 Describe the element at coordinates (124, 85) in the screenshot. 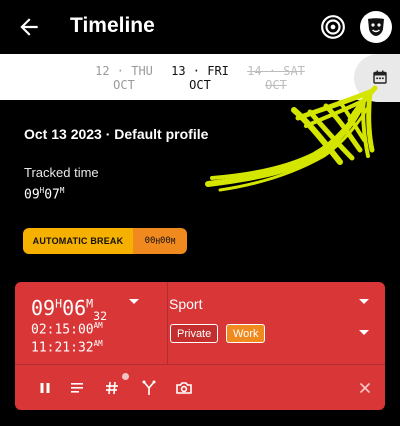

I see `date-prev-month: OCT` at that location.